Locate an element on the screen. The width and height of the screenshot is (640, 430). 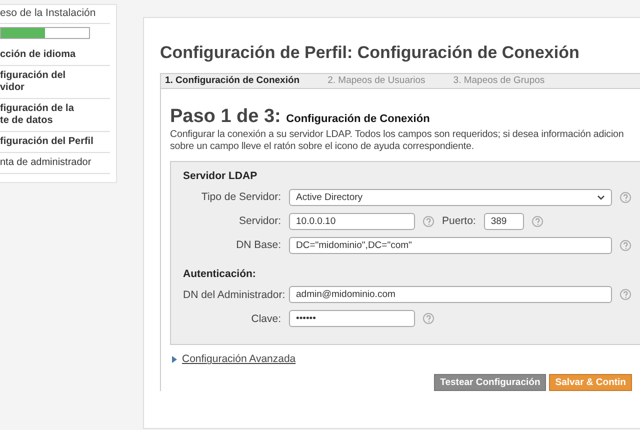
sidebar-item: cción de idioma is located at coordinates (55, 55).